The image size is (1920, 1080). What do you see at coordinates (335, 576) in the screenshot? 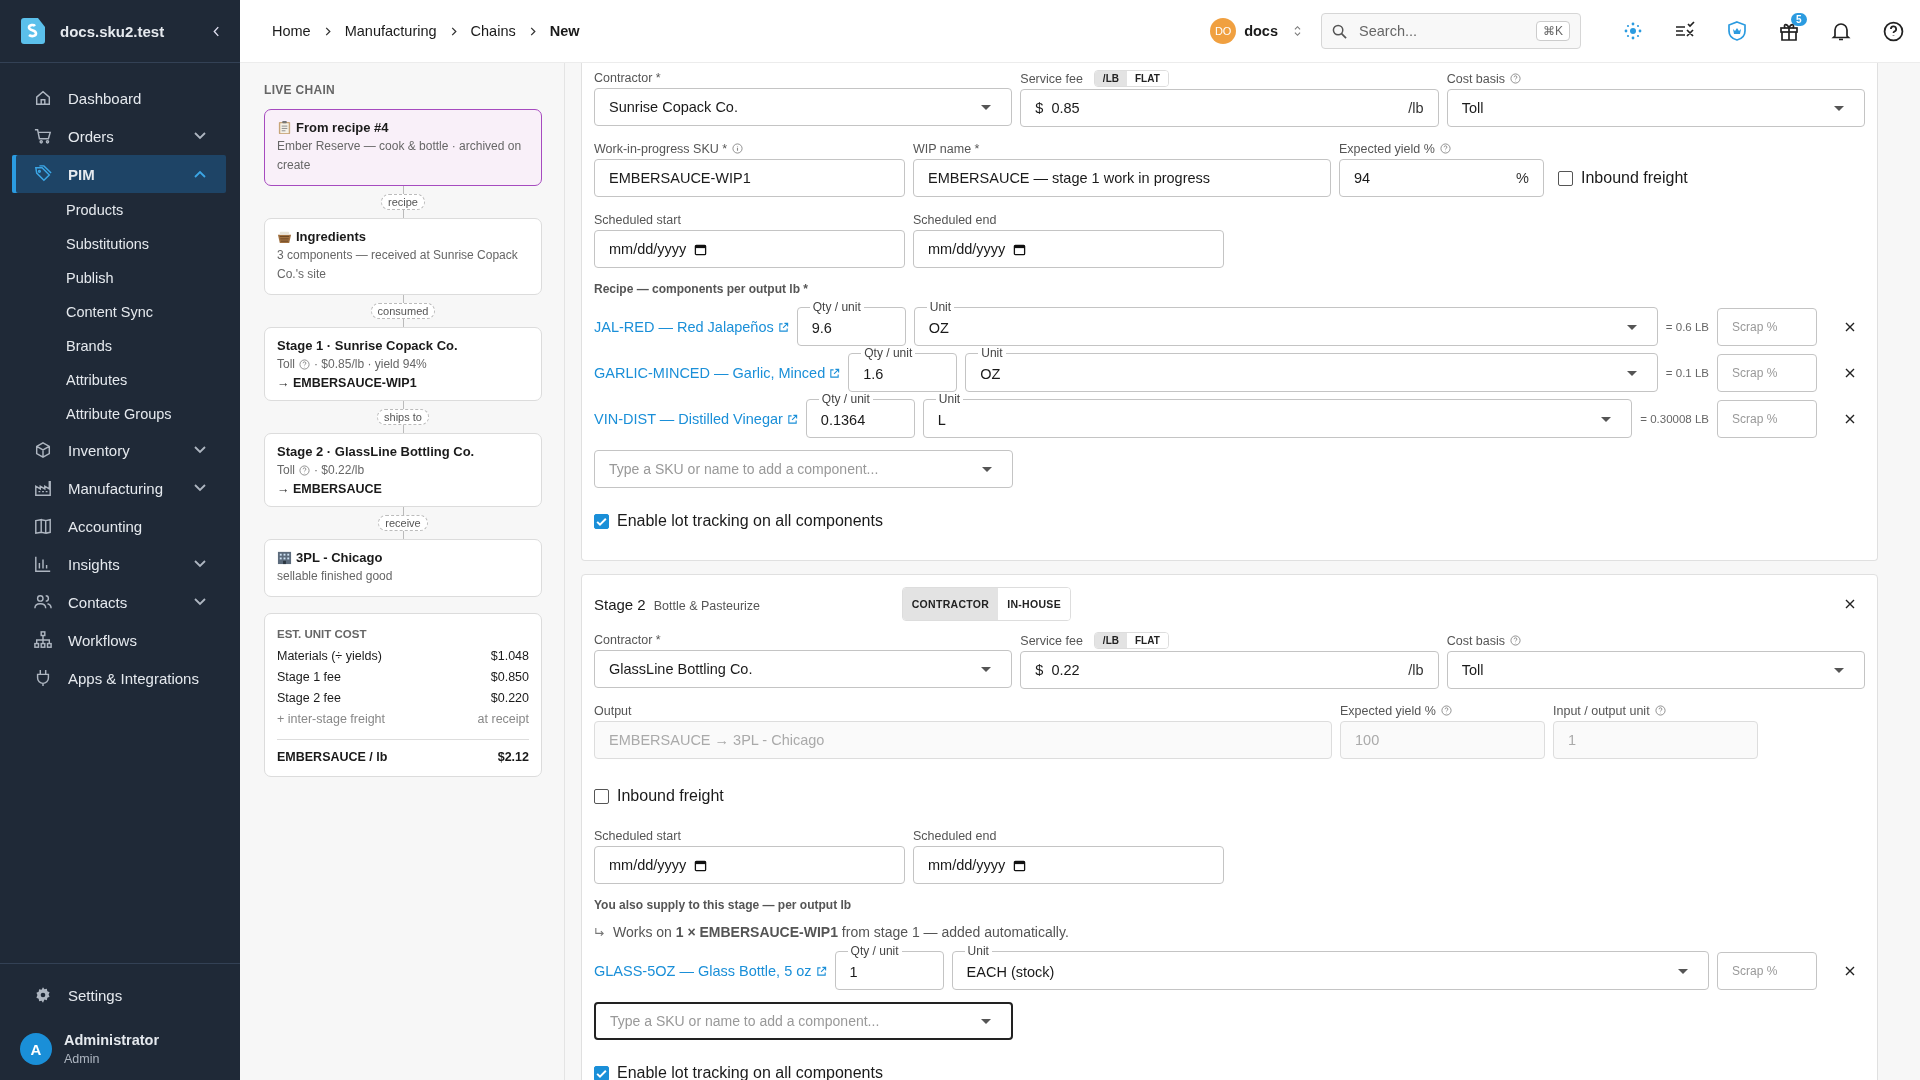
I see `node-subtitle: sellable finished good` at bounding box center [335, 576].